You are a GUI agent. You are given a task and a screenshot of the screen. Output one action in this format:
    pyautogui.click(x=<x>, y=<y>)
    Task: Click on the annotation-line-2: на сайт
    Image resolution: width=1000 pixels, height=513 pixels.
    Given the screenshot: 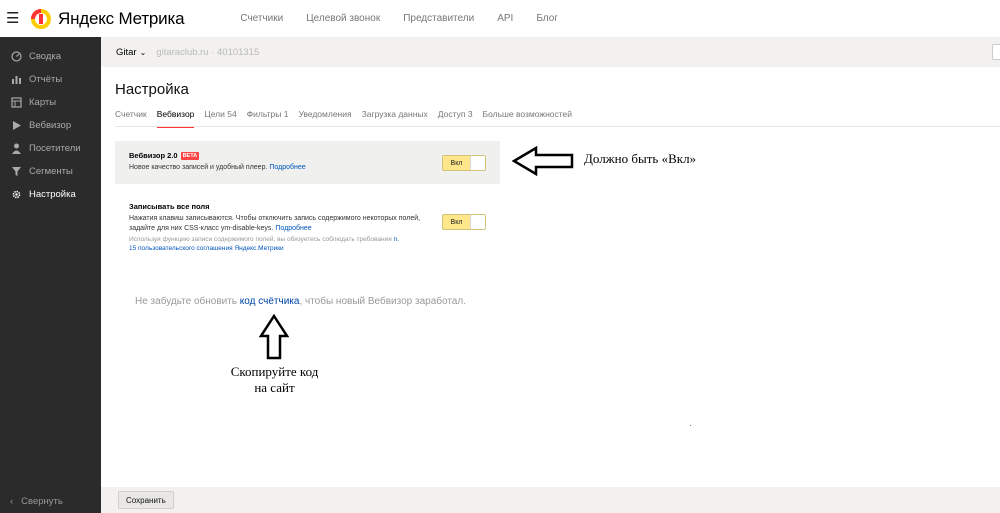 What is the action you would take?
    pyautogui.click(x=274, y=387)
    